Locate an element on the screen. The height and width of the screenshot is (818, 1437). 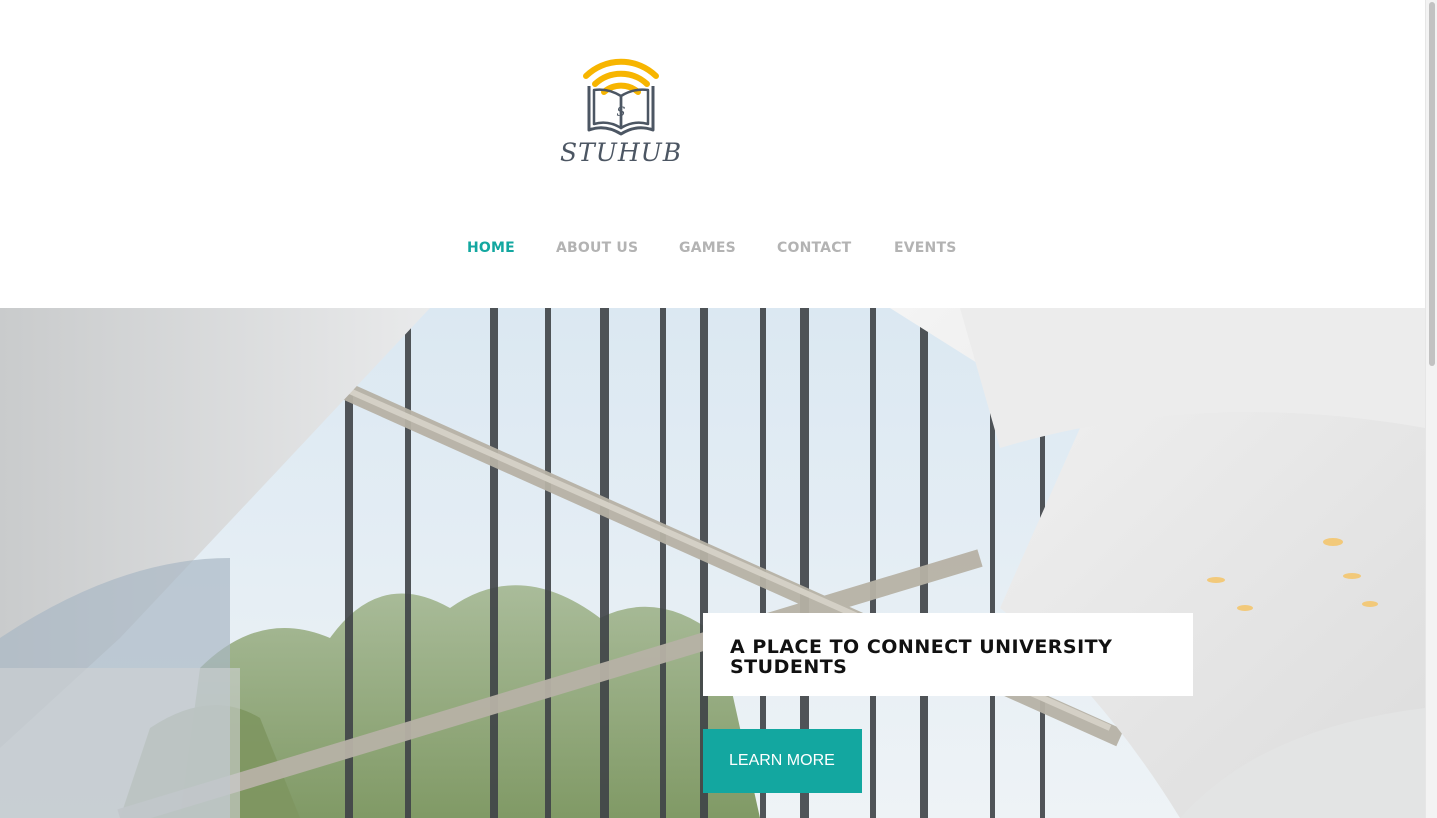
logo-letter: S is located at coordinates (621, 112).